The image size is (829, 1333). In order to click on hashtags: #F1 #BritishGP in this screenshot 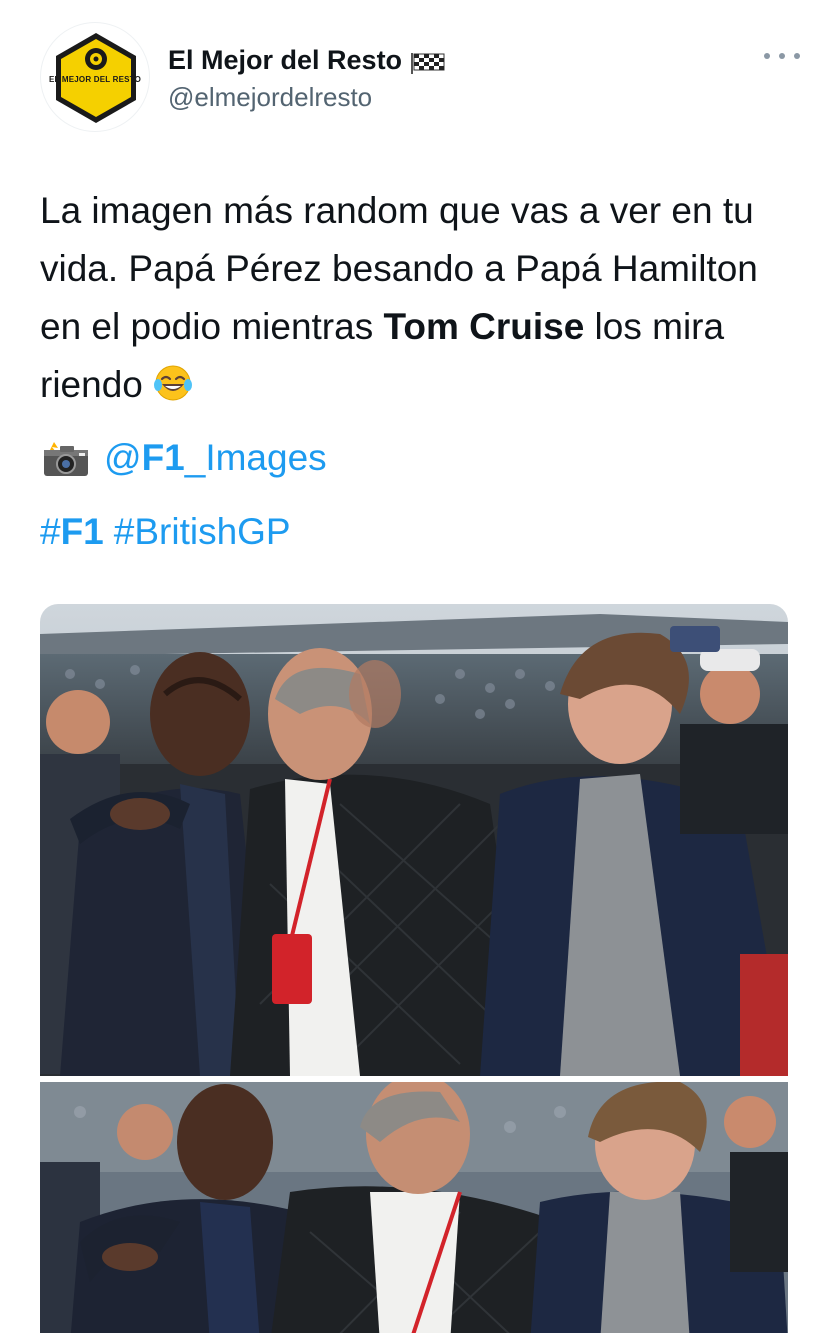, I will do `click(165, 532)`.